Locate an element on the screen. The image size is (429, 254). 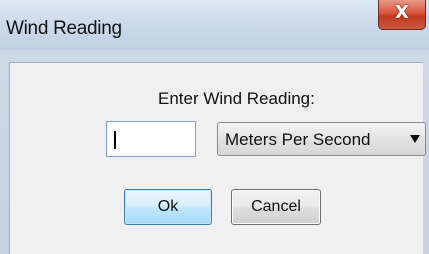
unit-dropdown-value: Meters Per Second is located at coordinates (298, 139).